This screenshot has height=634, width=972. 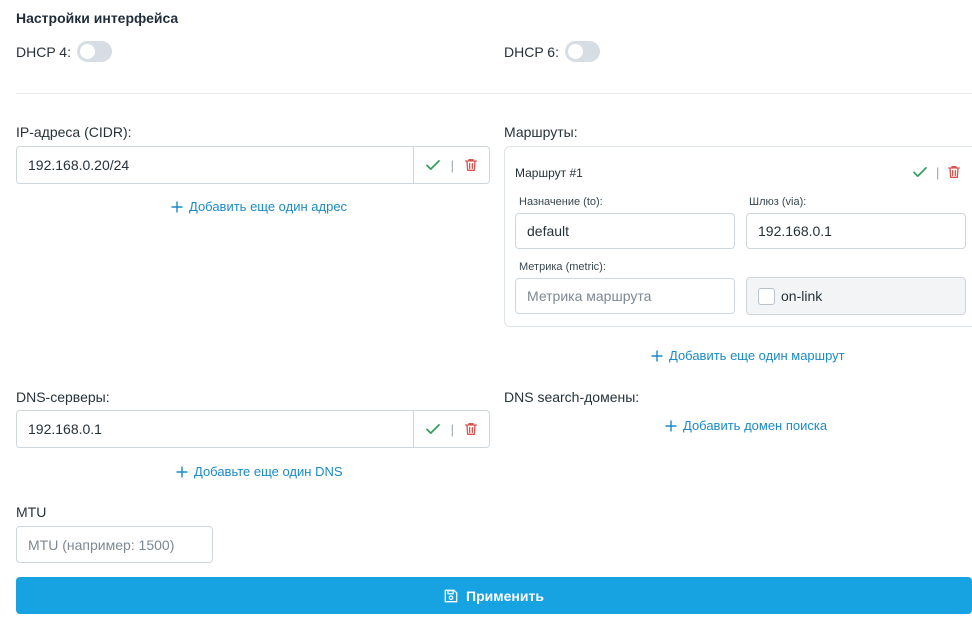 I want to click on dhcp4-label: DHCP 4:, so click(x=43, y=51).